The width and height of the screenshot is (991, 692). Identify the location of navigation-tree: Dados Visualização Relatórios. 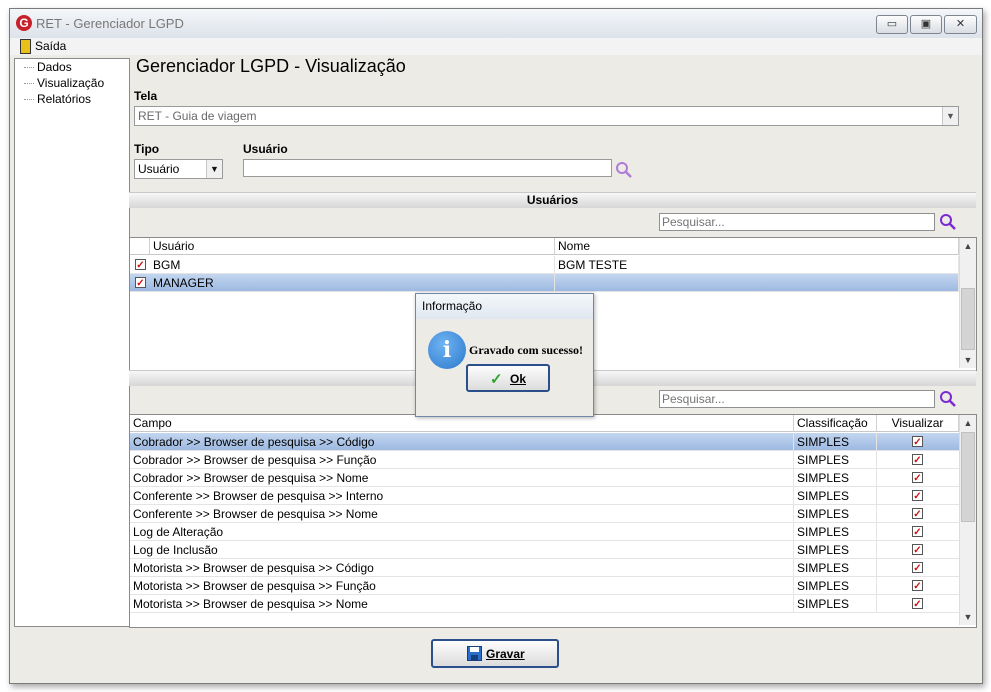
(72, 342).